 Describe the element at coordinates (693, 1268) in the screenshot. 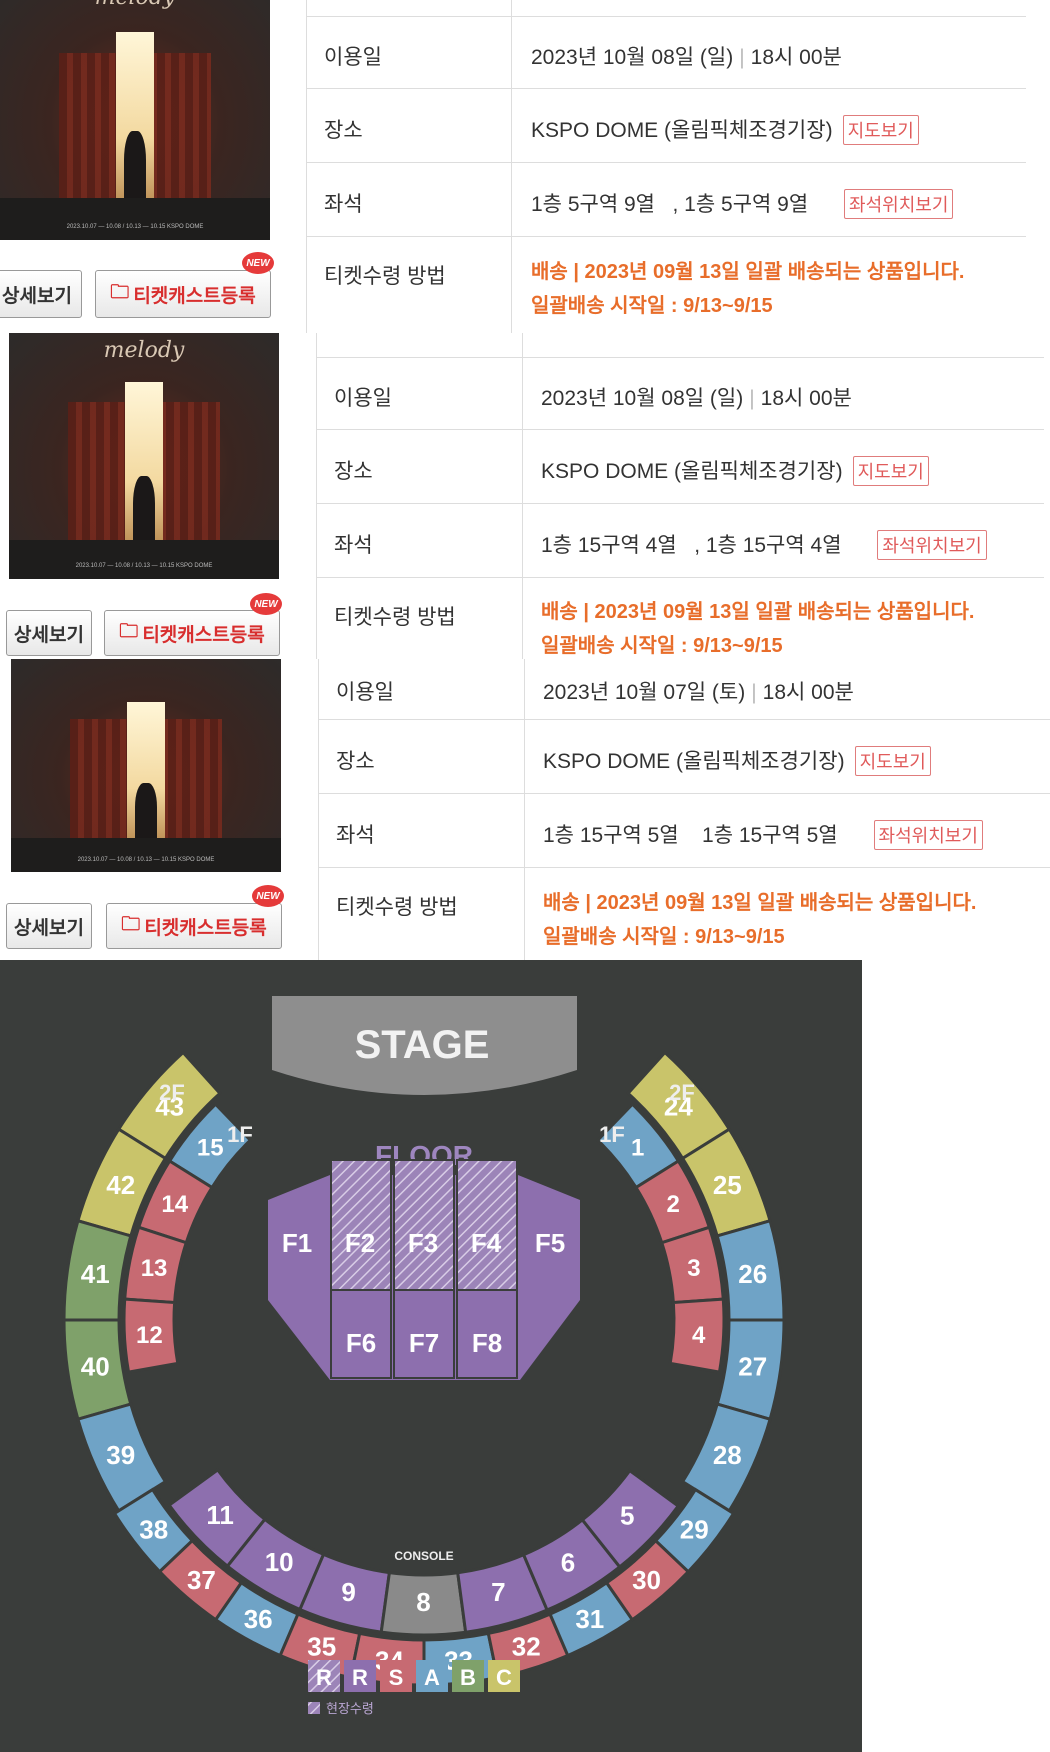

I see `section-label: 3` at that location.